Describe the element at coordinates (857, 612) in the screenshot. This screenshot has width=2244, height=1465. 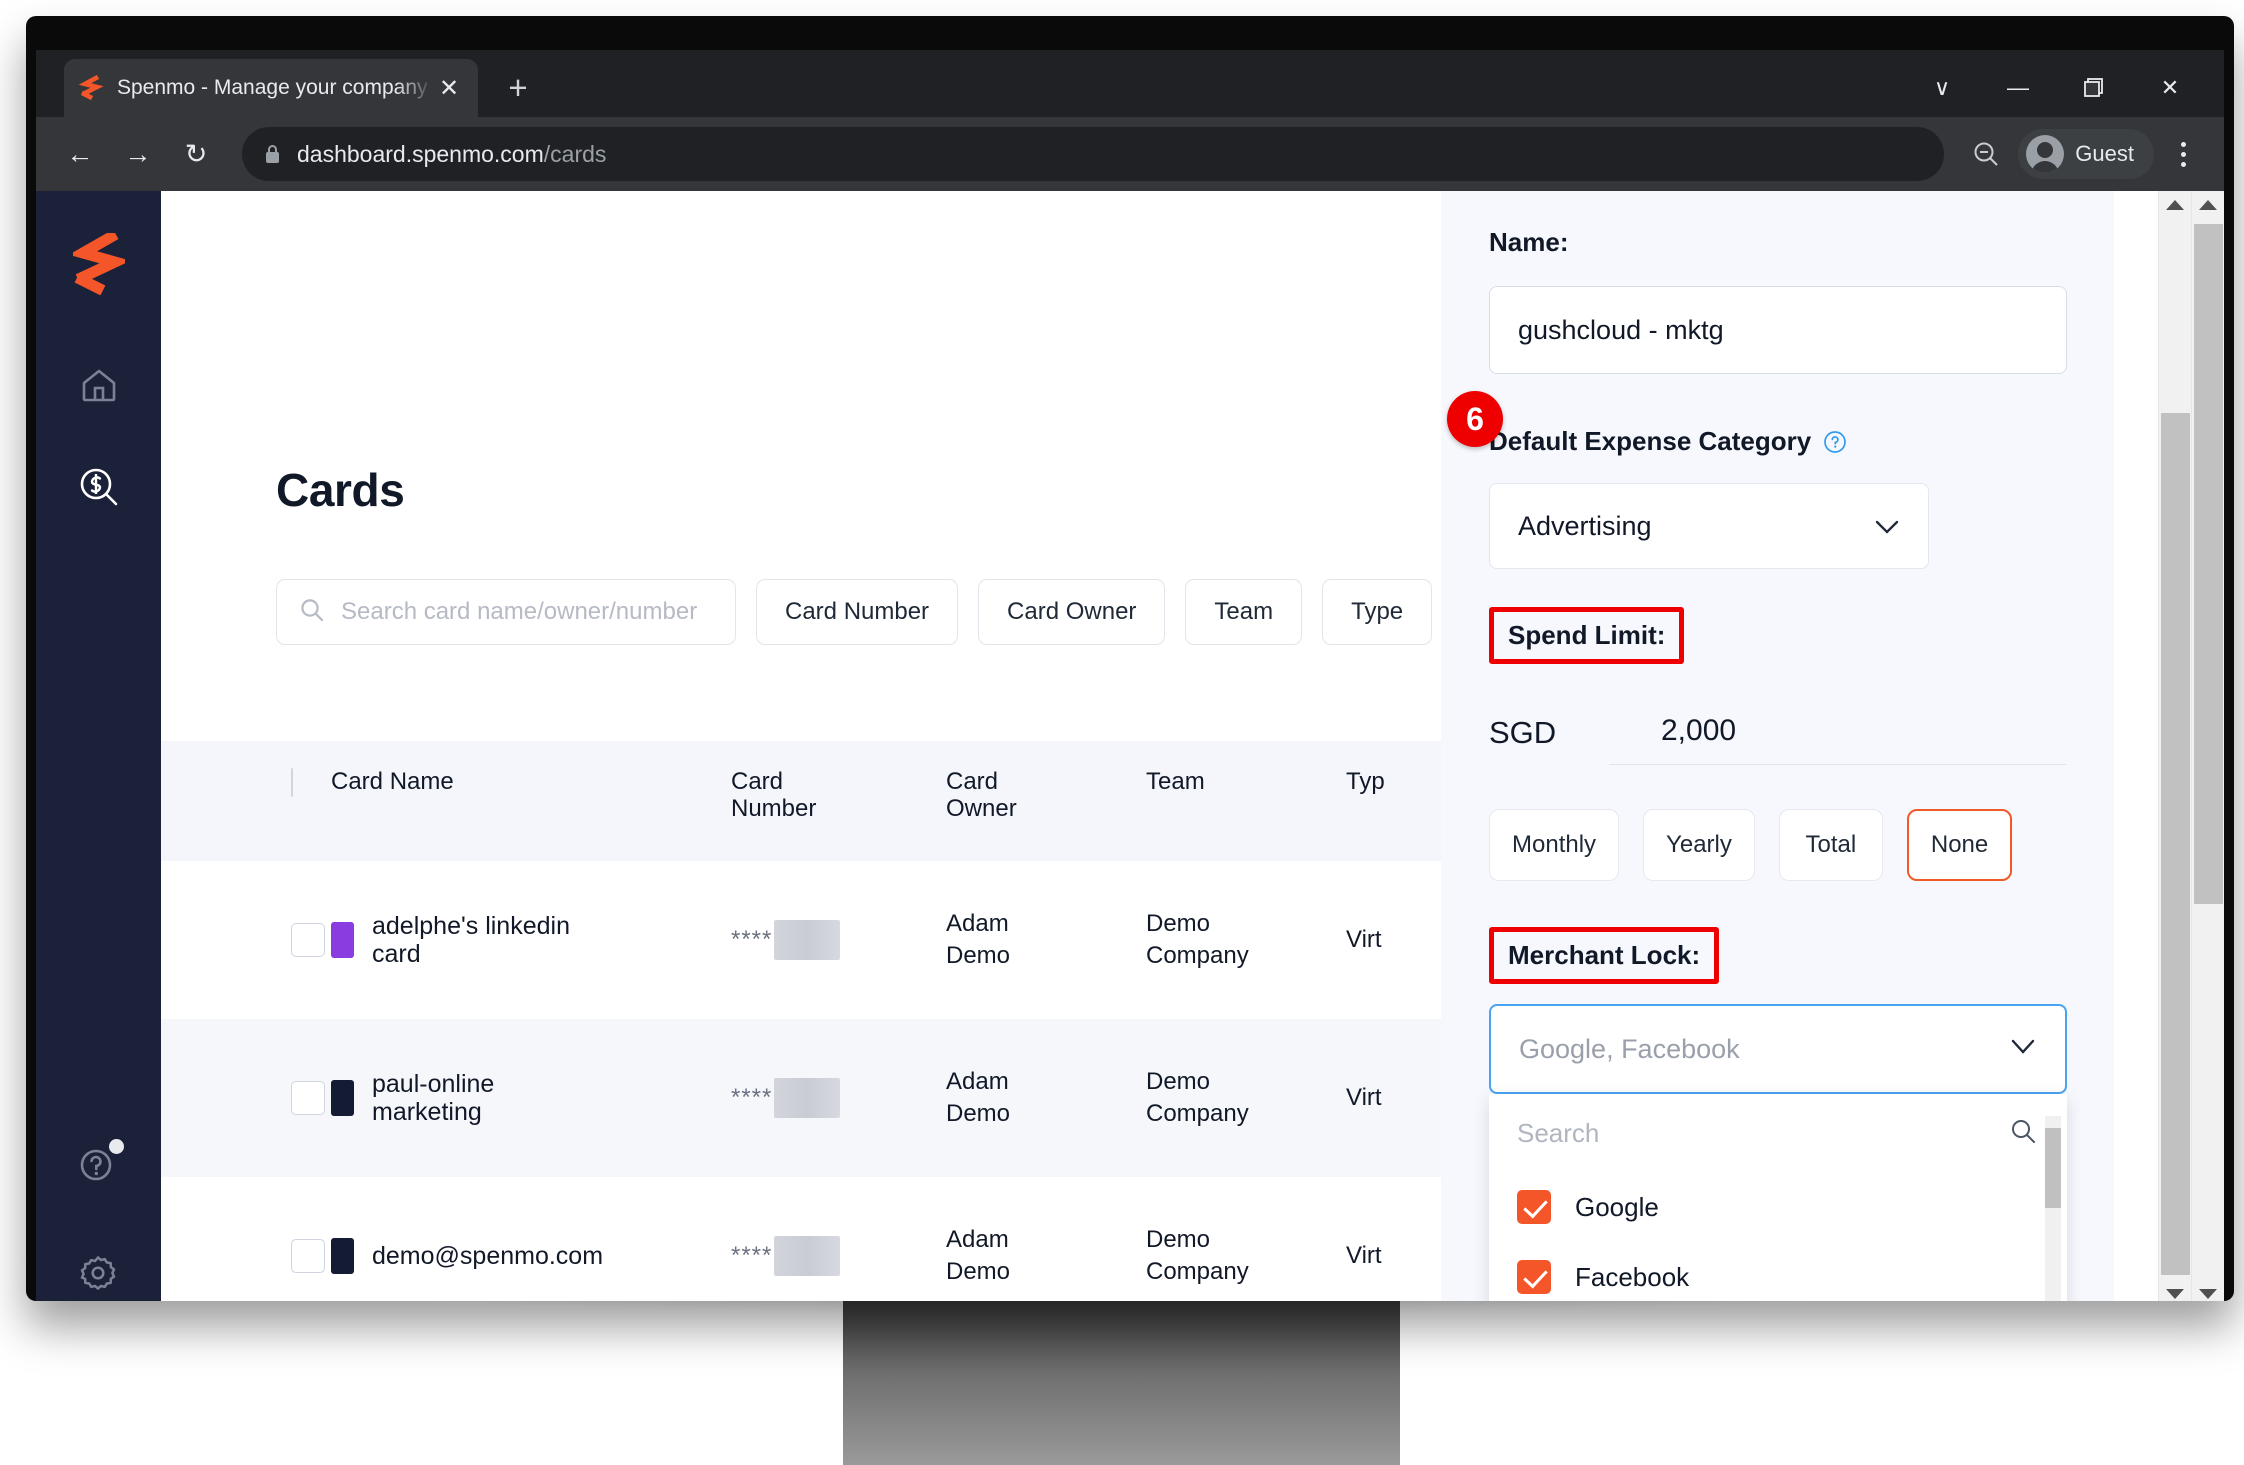
I see `filter-card-number: Card Number` at that location.